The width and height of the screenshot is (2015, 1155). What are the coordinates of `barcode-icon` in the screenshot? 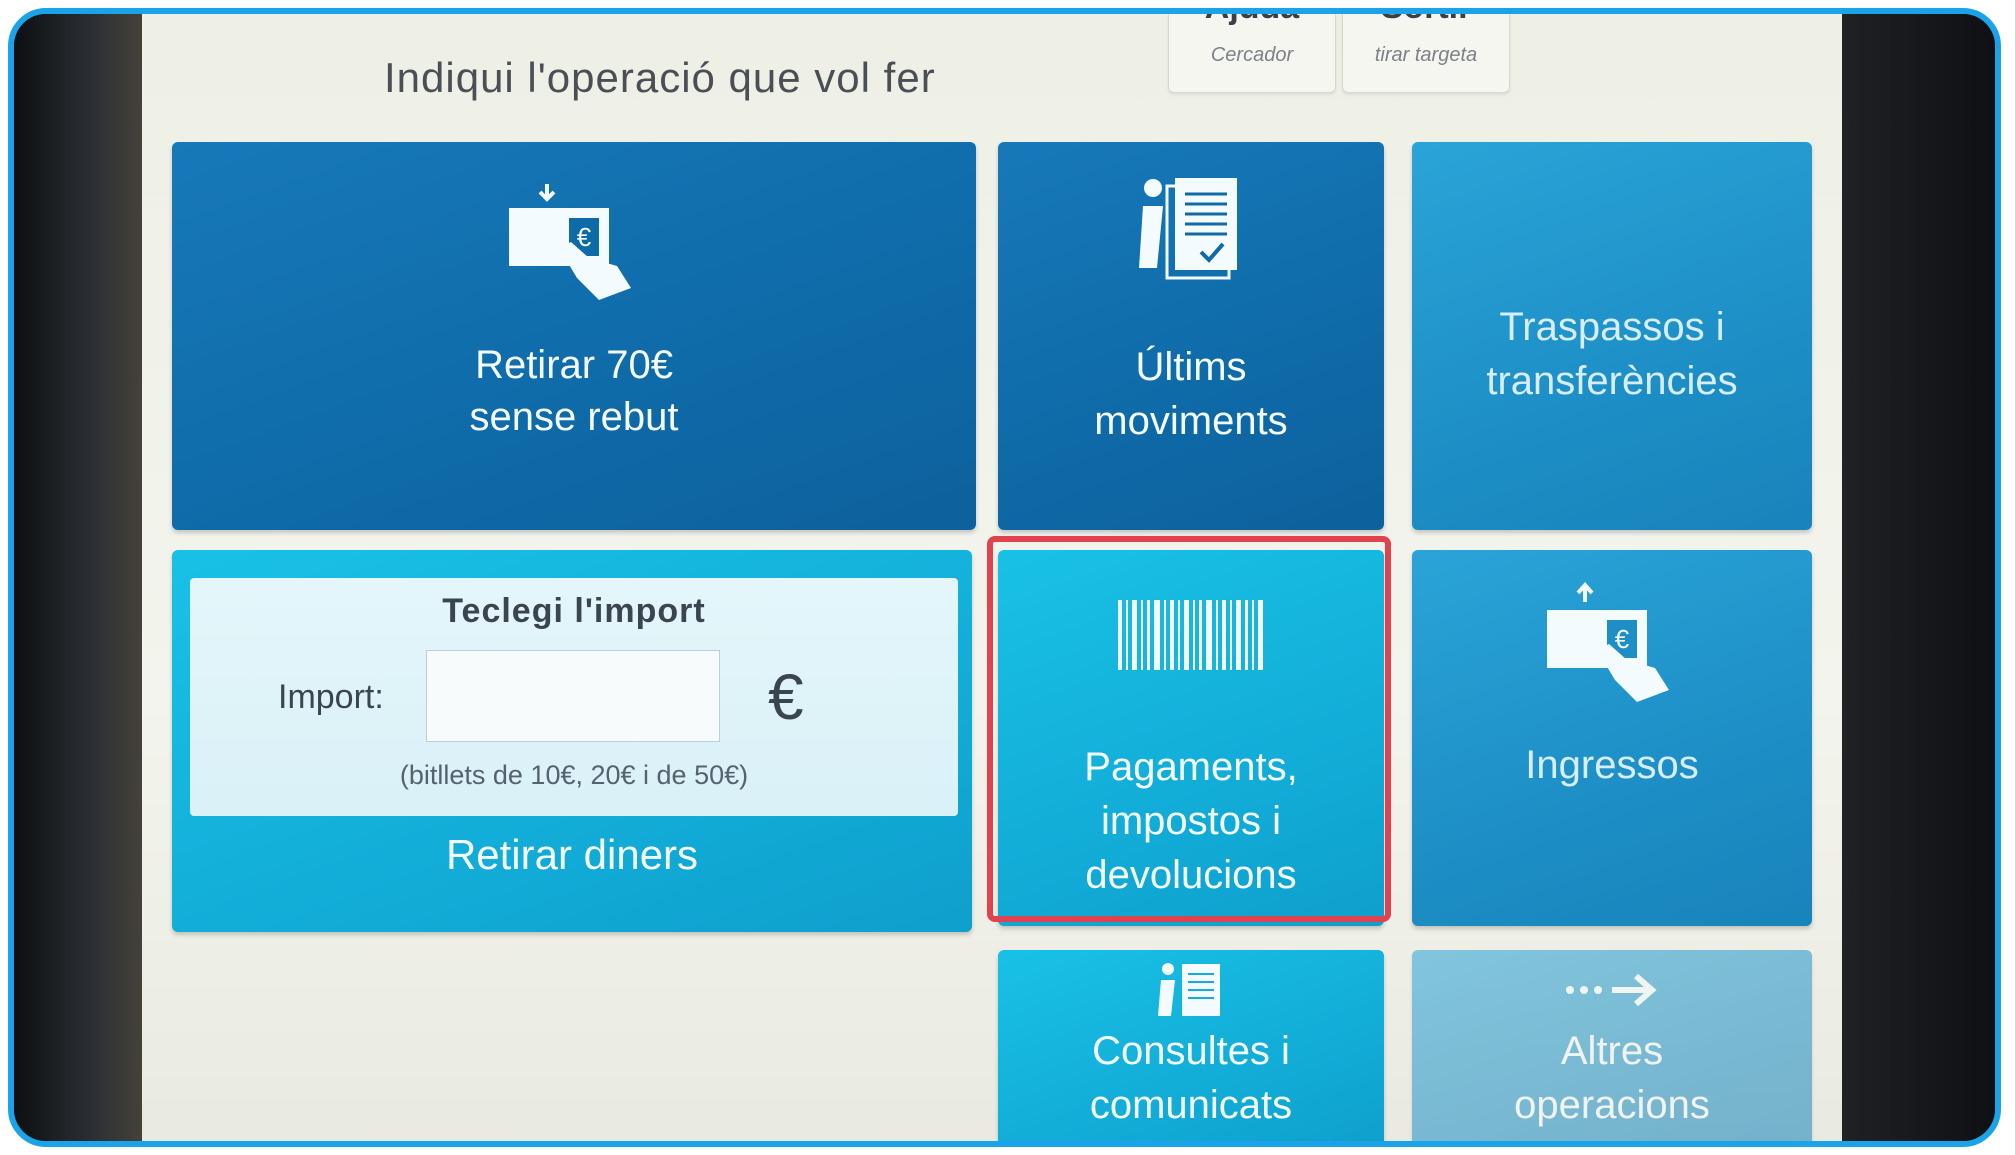 It's located at (1190, 635).